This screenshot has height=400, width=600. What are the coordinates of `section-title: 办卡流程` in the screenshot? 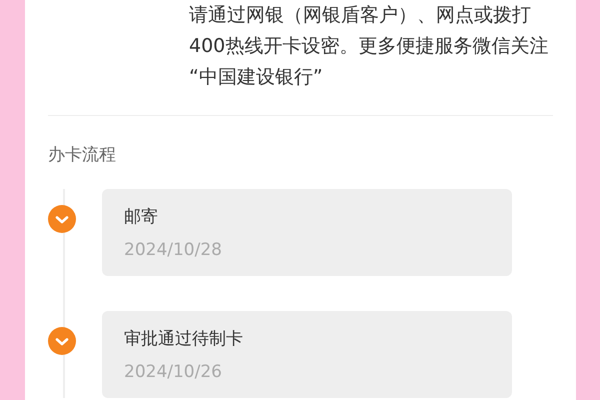 It's located at (82, 155).